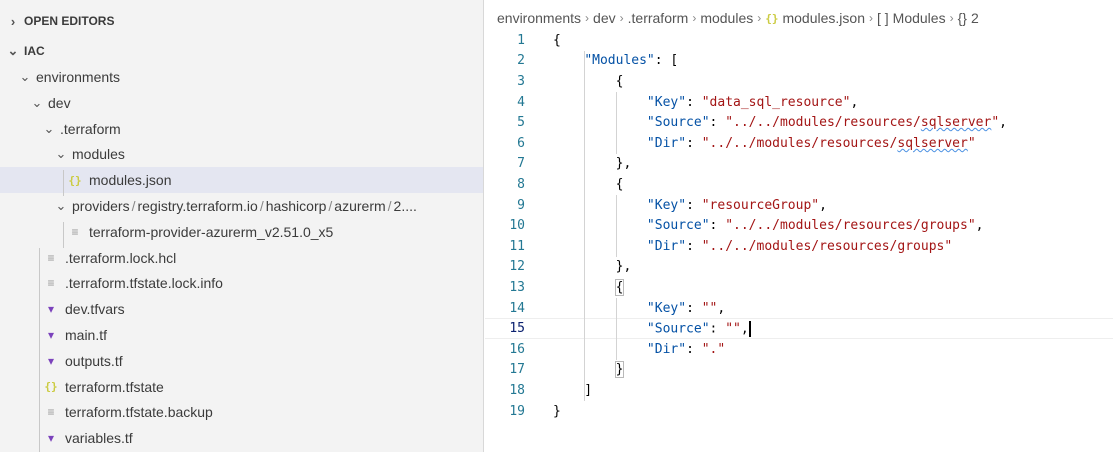 Image resolution: width=1113 pixels, height=452 pixels. I want to click on breadcrumb-symbol: 2, so click(975, 18).